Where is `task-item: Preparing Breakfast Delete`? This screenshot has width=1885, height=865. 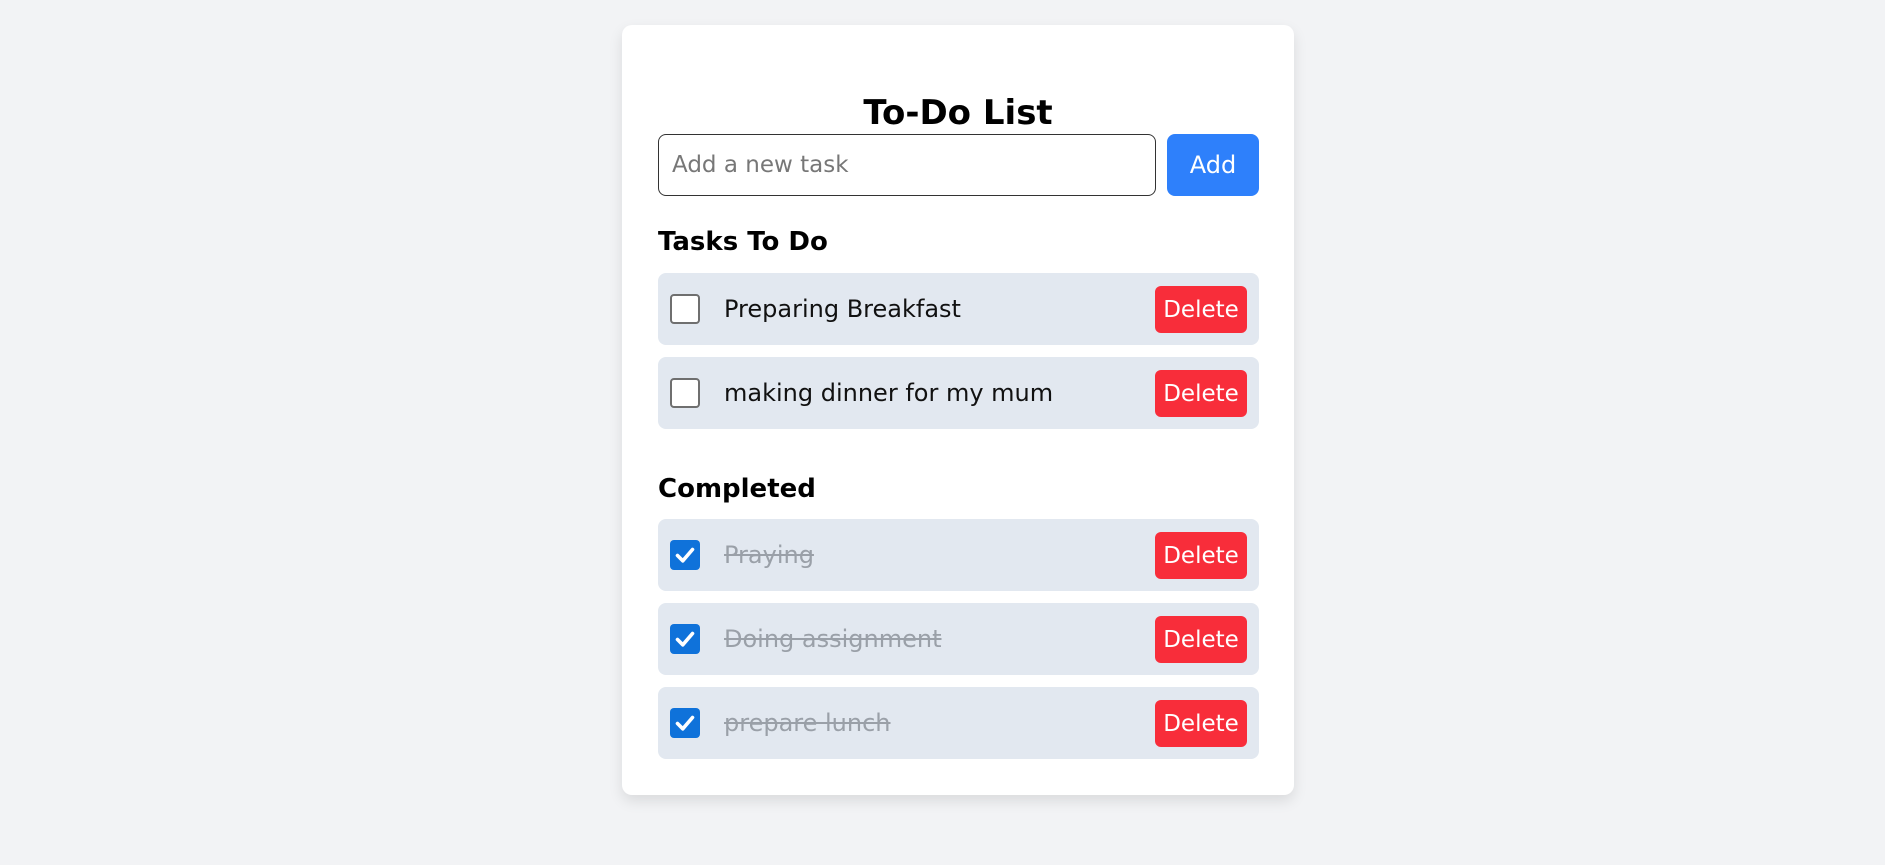
task-item: Preparing Breakfast Delete is located at coordinates (958, 309).